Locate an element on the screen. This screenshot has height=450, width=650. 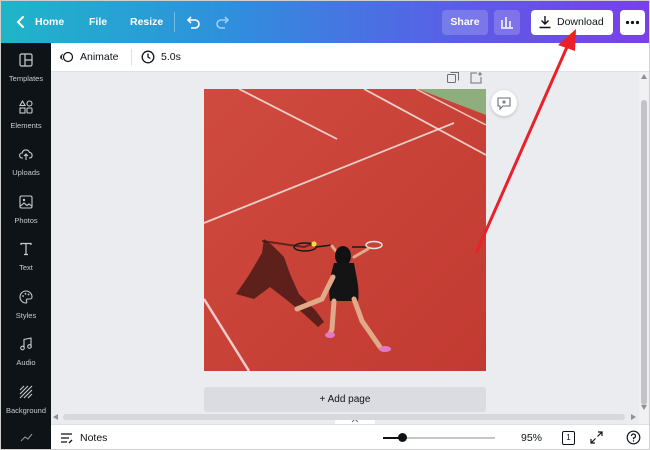
page-count-button: 1 is located at coordinates (568, 438).